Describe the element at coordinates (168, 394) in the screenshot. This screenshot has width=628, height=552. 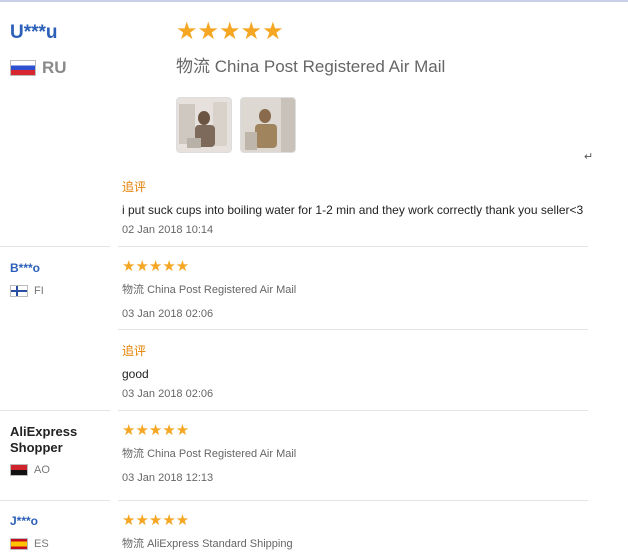
I see `followup-date: 03 Jan 2018 02:06` at that location.